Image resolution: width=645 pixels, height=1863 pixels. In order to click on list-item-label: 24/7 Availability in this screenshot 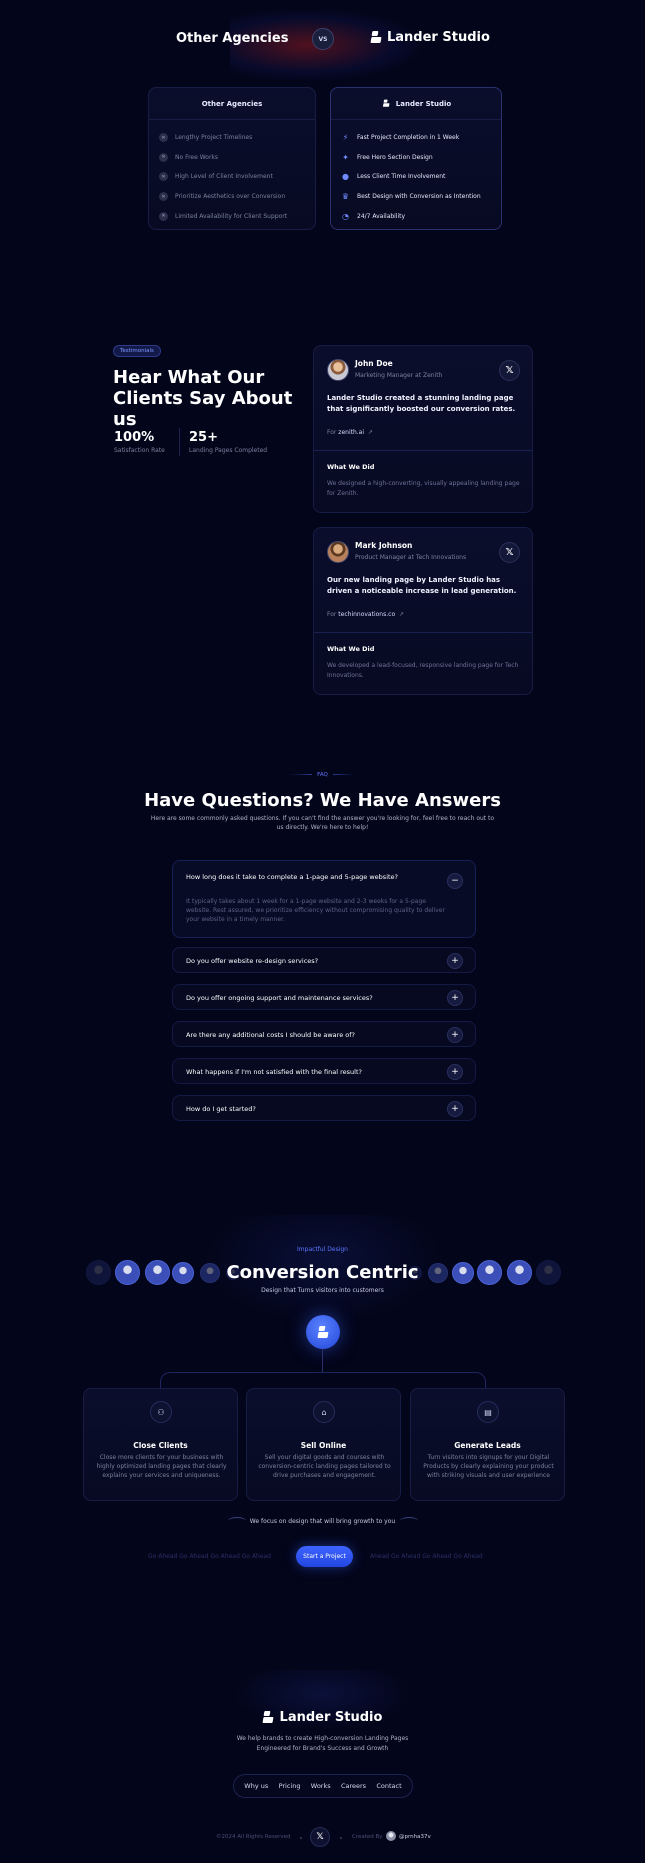, I will do `click(381, 216)`.